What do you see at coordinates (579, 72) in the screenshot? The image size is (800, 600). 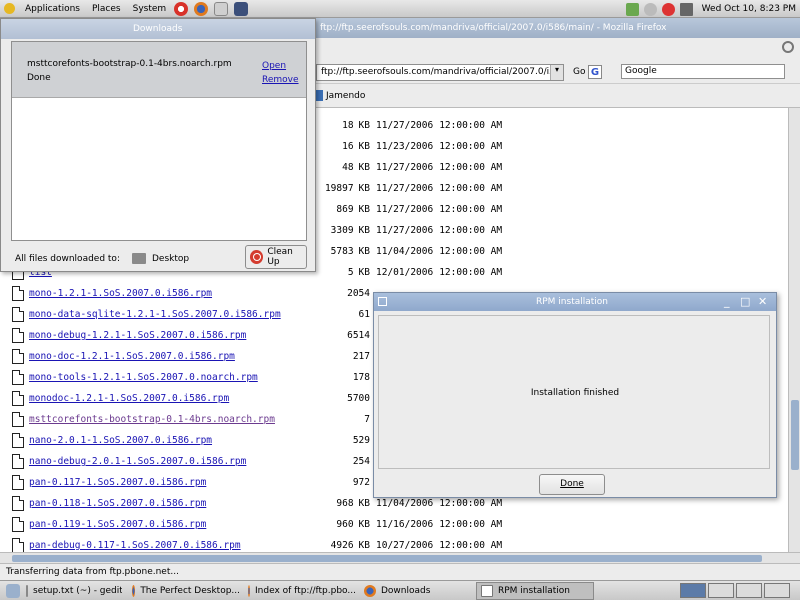 I see `go-button: Go` at bounding box center [579, 72].